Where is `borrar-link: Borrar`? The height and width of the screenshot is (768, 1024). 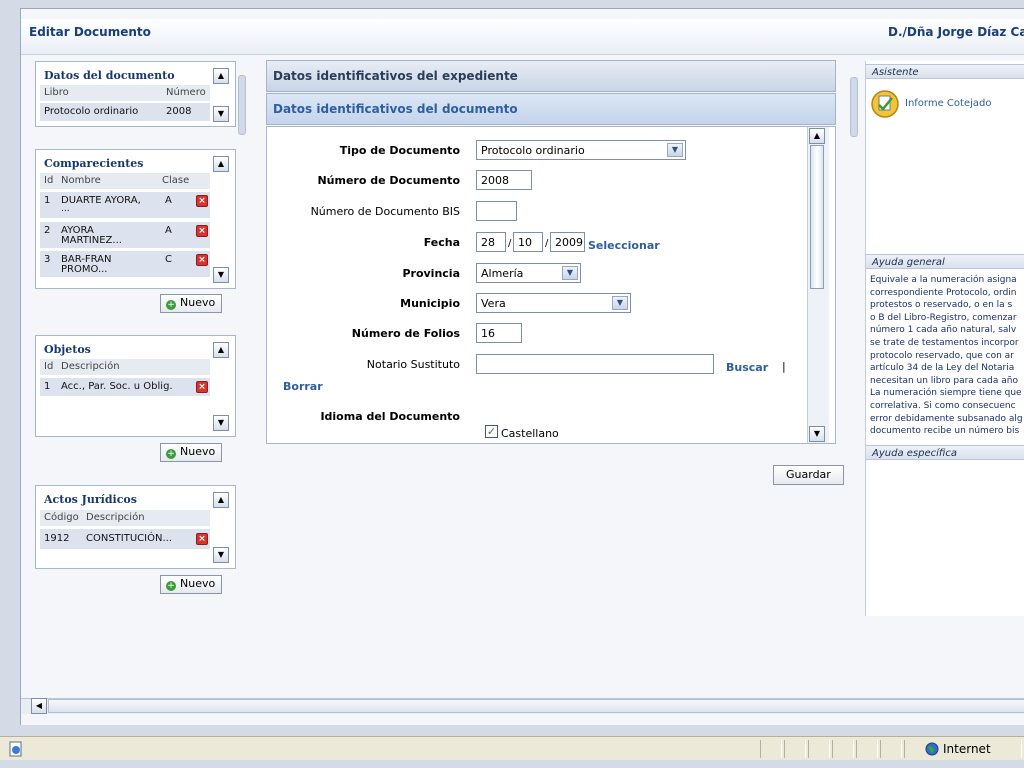
borrar-link: Borrar is located at coordinates (303, 386).